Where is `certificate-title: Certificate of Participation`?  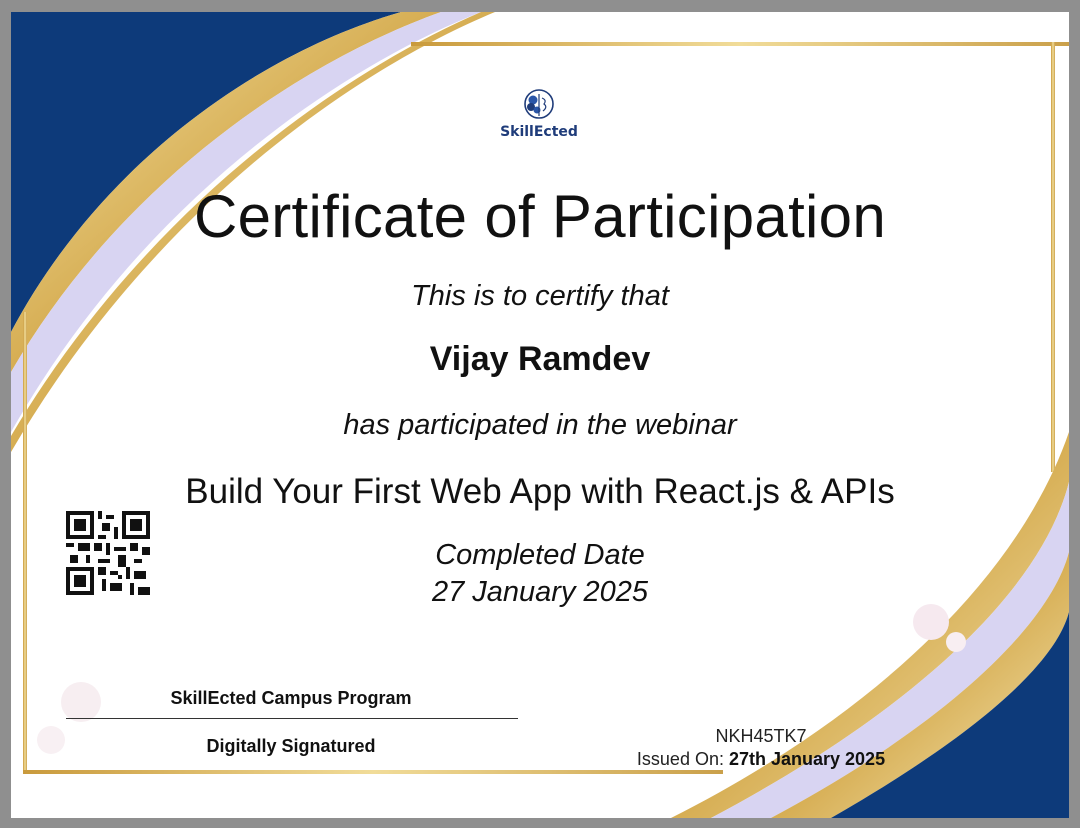 certificate-title: Certificate of Participation is located at coordinates (540, 216).